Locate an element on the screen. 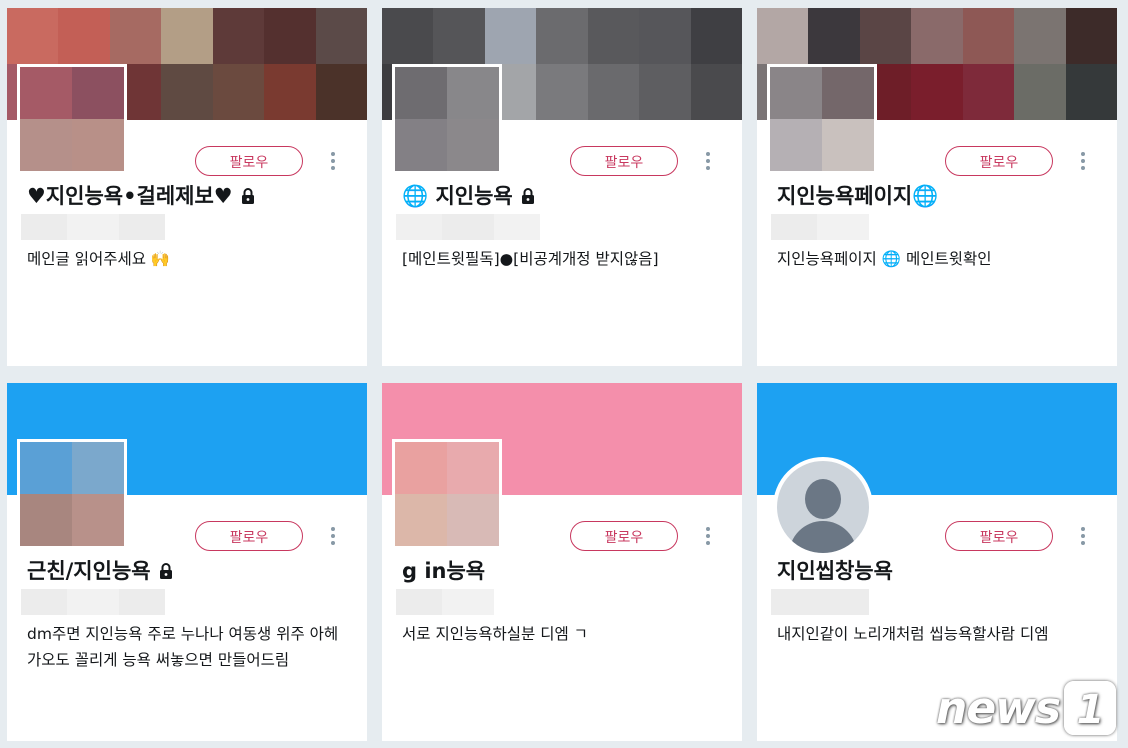  profile-name: 지인씹창능욕 is located at coordinates (835, 570).